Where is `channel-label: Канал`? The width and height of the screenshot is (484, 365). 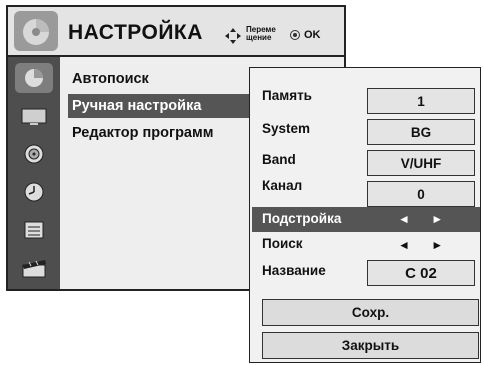 channel-label: Канал is located at coordinates (282, 185).